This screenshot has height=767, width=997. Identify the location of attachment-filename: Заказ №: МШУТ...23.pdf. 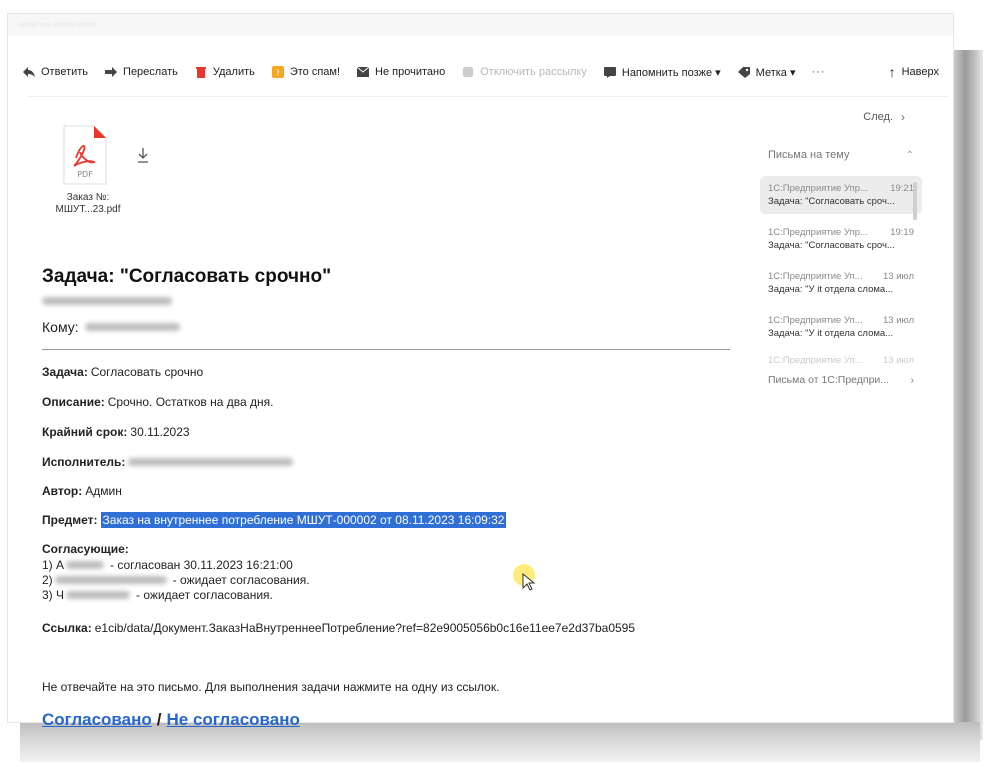
(88, 204).